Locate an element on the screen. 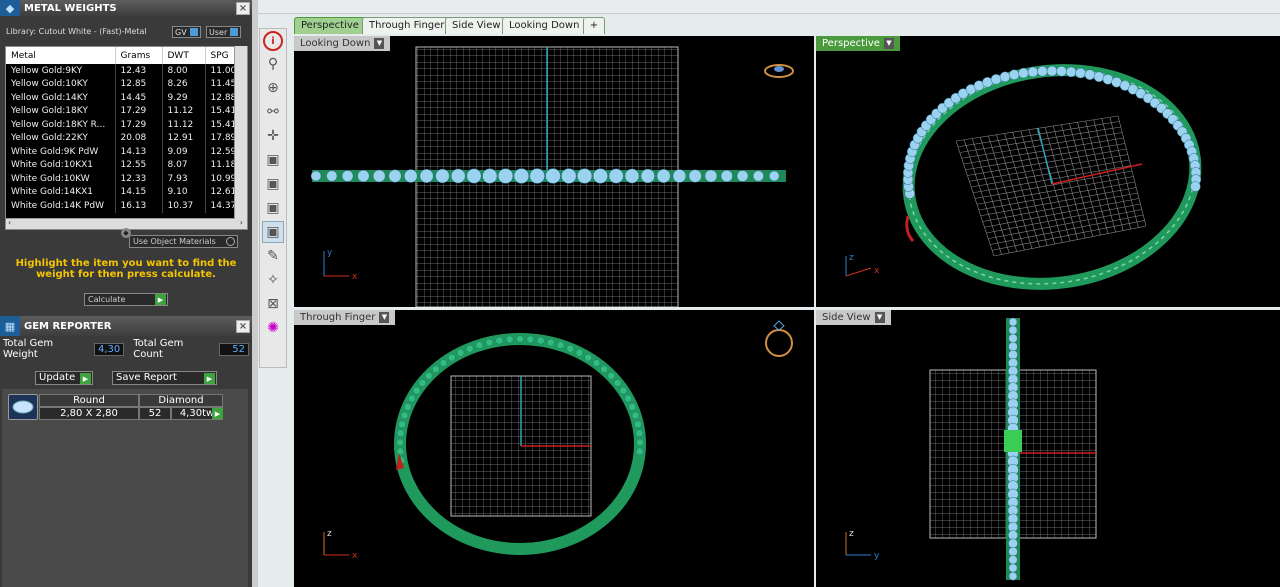 The width and height of the screenshot is (1280, 587). table-cell: 14.13 is located at coordinates (139, 152).